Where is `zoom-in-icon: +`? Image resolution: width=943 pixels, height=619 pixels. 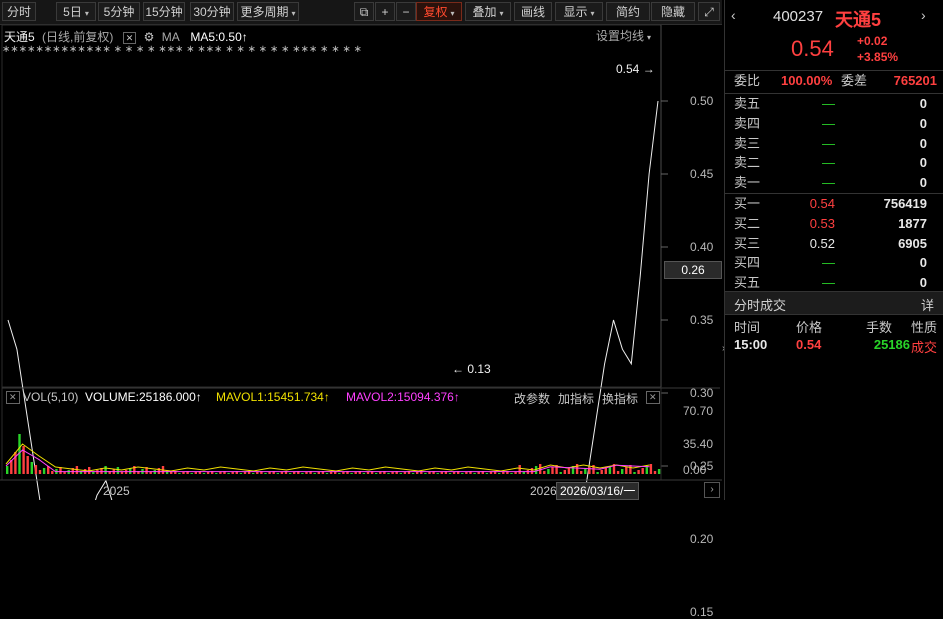
zoom-in-icon: + is located at coordinates (385, 11).